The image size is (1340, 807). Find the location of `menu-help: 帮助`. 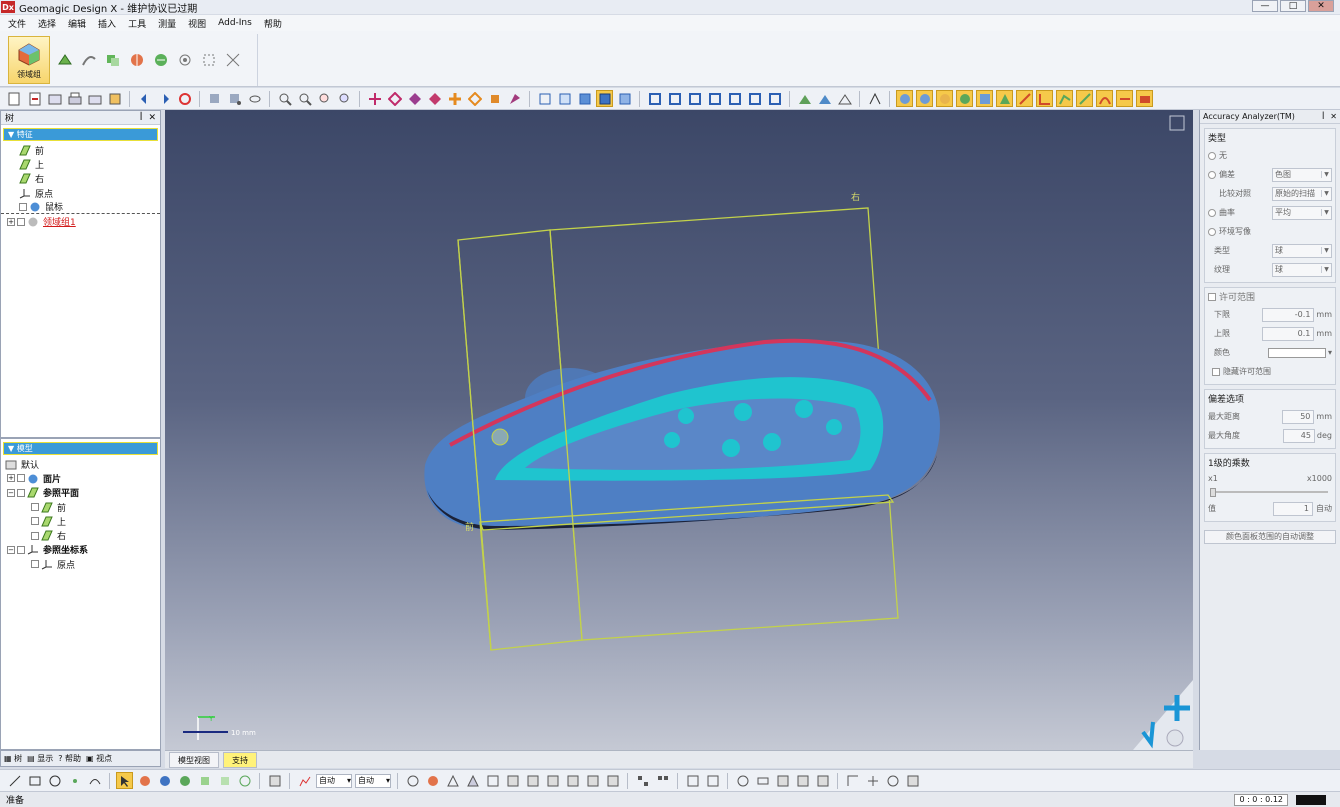

menu-help: 帮助 is located at coordinates (273, 23).